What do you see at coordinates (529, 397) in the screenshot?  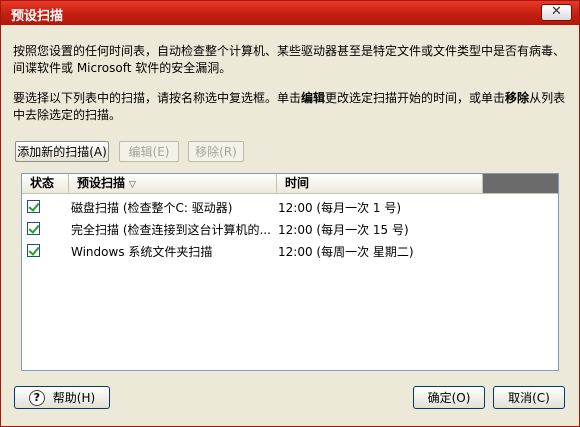 I see `cancel-button: 取消(C)` at bounding box center [529, 397].